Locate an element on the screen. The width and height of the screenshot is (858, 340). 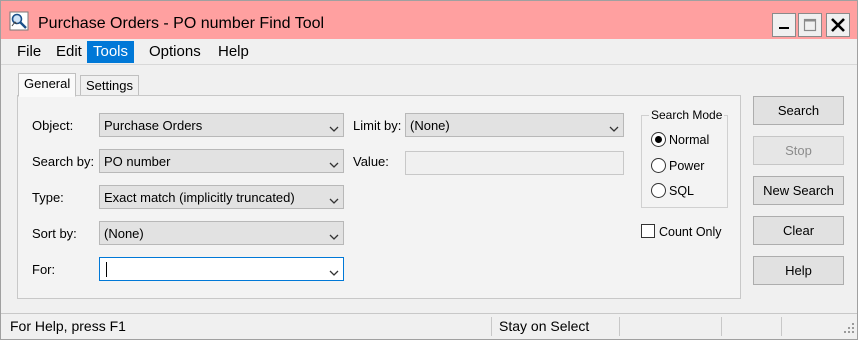
minimize-button is located at coordinates (784, 25).